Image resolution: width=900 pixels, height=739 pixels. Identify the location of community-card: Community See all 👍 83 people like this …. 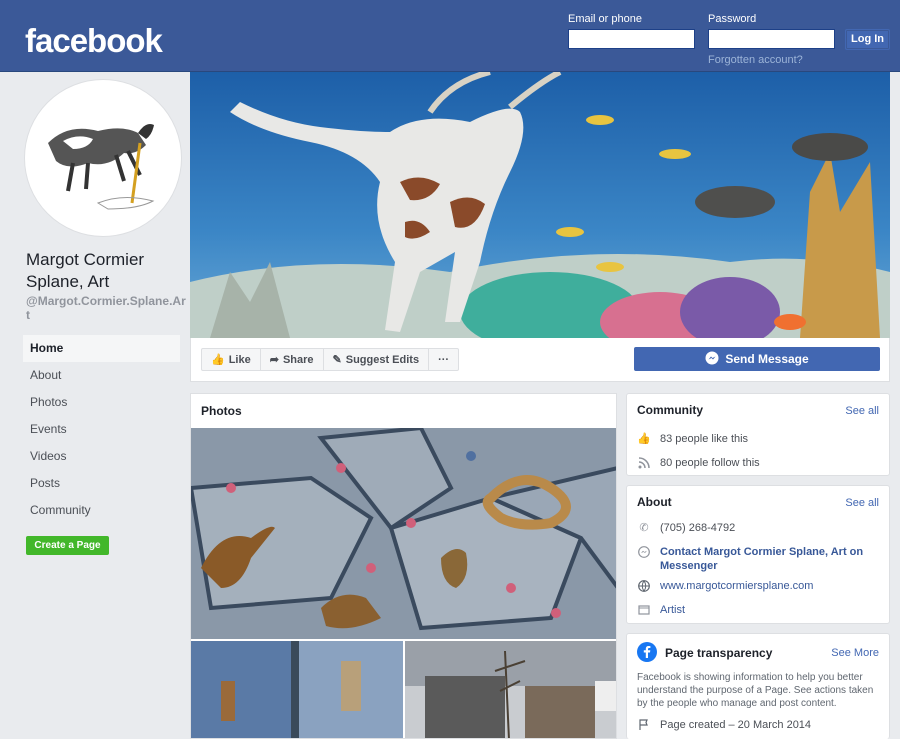
(758, 434).